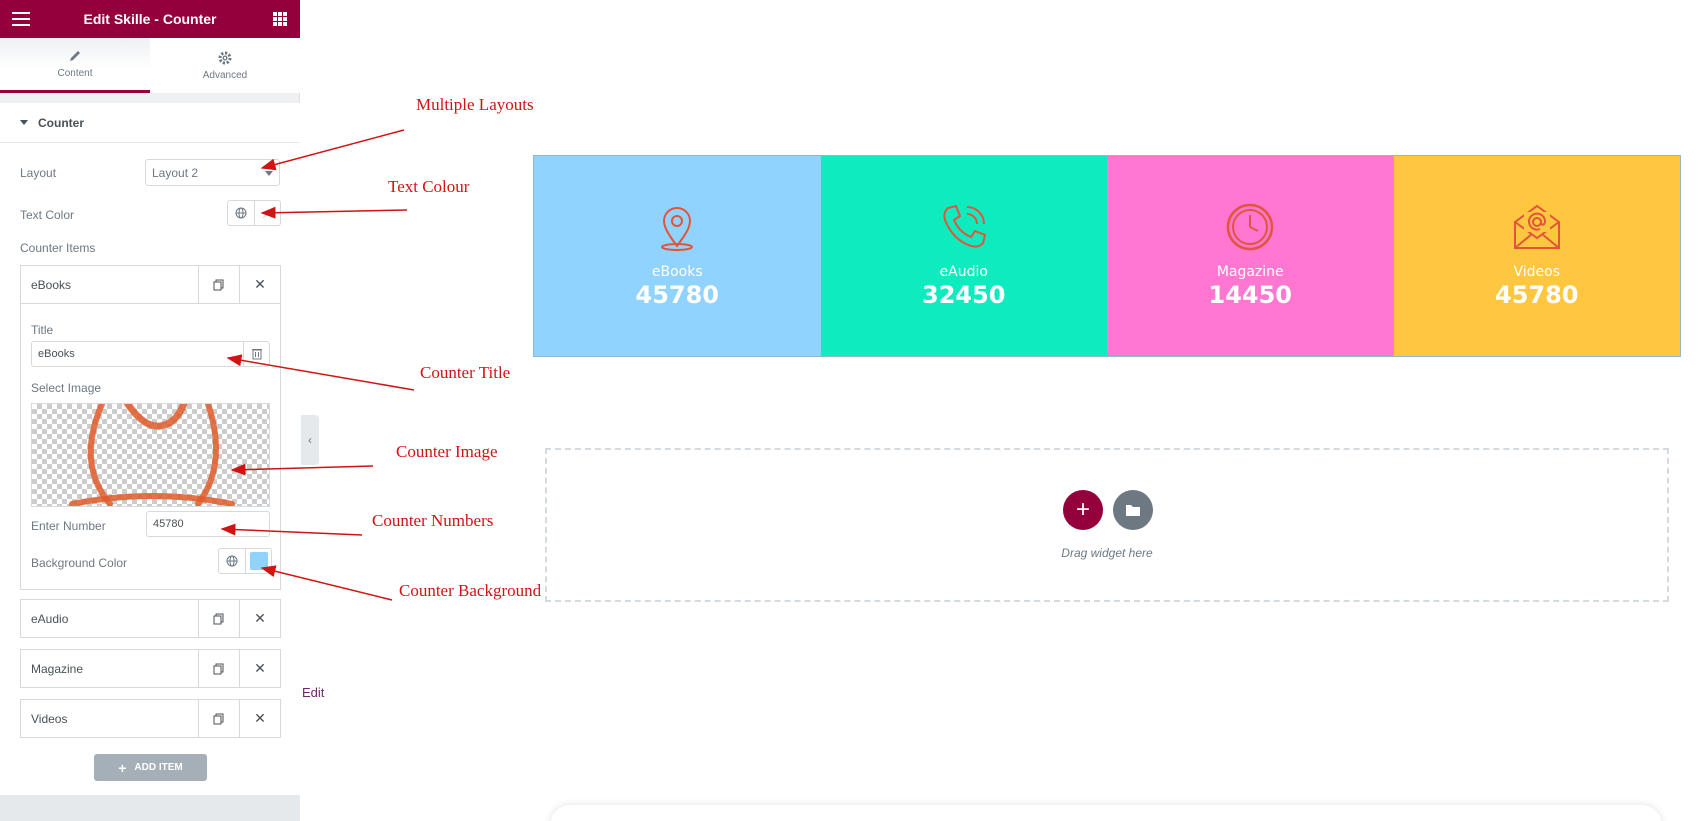 The width and height of the screenshot is (1706, 821). Describe the element at coordinates (68, 526) in the screenshot. I see `number-label: Enter Number` at that location.